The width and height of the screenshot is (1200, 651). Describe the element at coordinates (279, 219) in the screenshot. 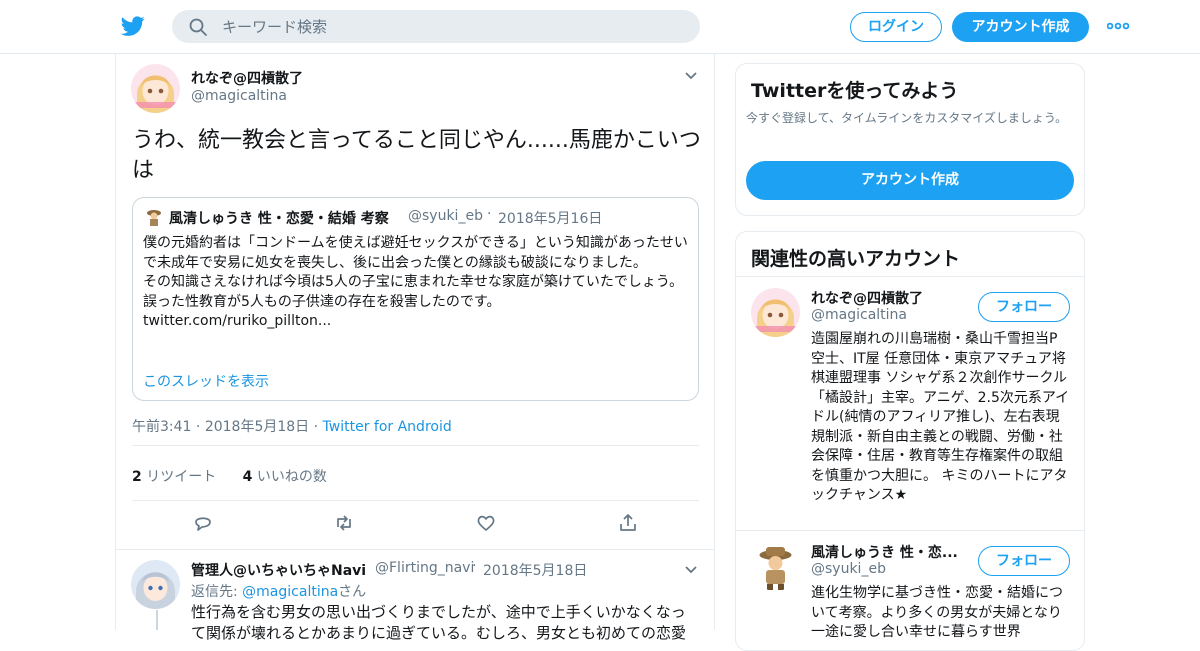

I see `quote-author-name: 風清しゅうき 性・恋愛・結婚 考察` at that location.